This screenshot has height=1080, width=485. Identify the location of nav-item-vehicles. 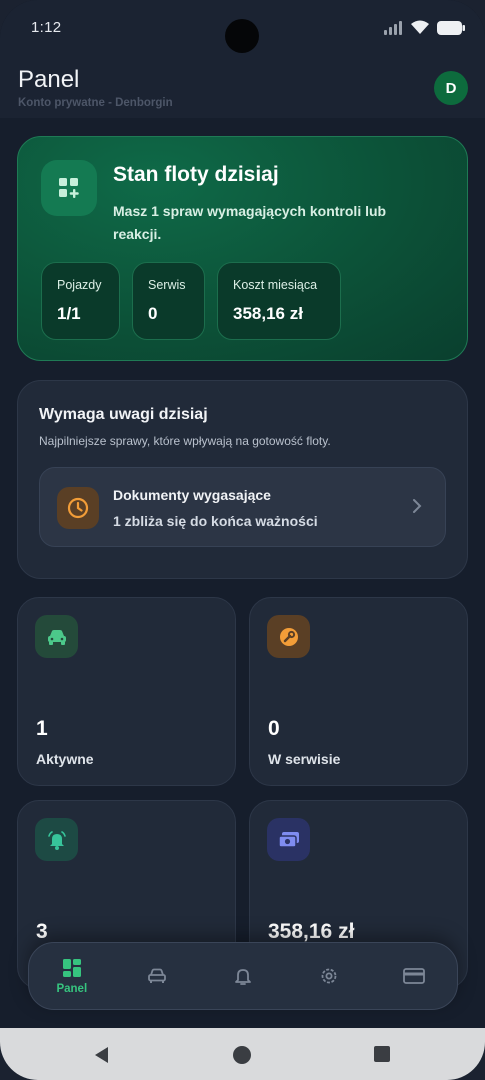
(157, 976).